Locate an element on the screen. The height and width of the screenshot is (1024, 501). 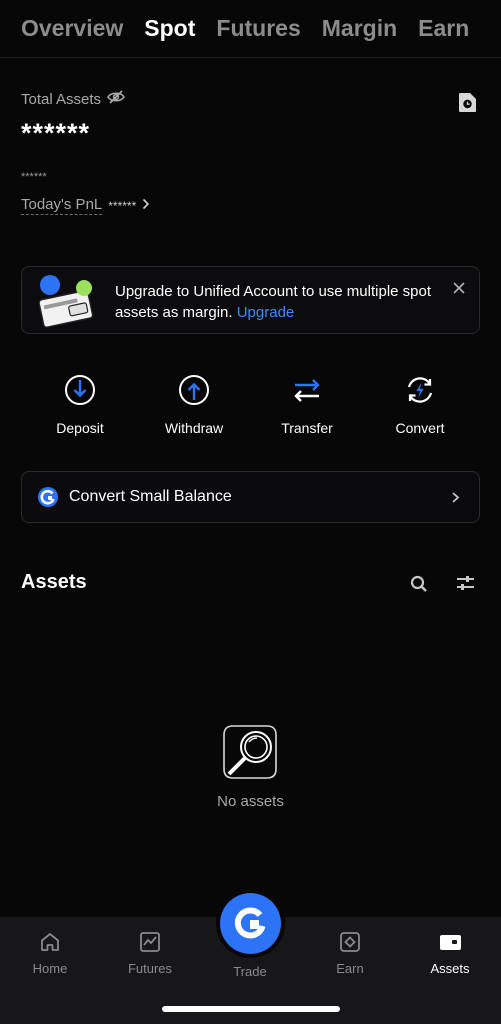
upgrade-link: Upgrade is located at coordinates (266, 312).